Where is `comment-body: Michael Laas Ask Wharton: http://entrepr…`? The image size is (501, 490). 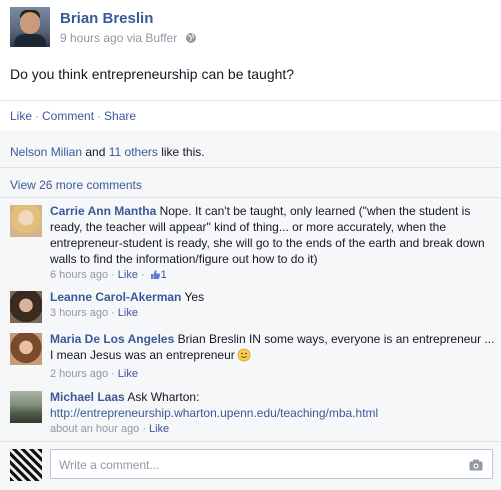 comment-body: Michael Laas Ask Wharton: http://entrepr… is located at coordinates (272, 413).